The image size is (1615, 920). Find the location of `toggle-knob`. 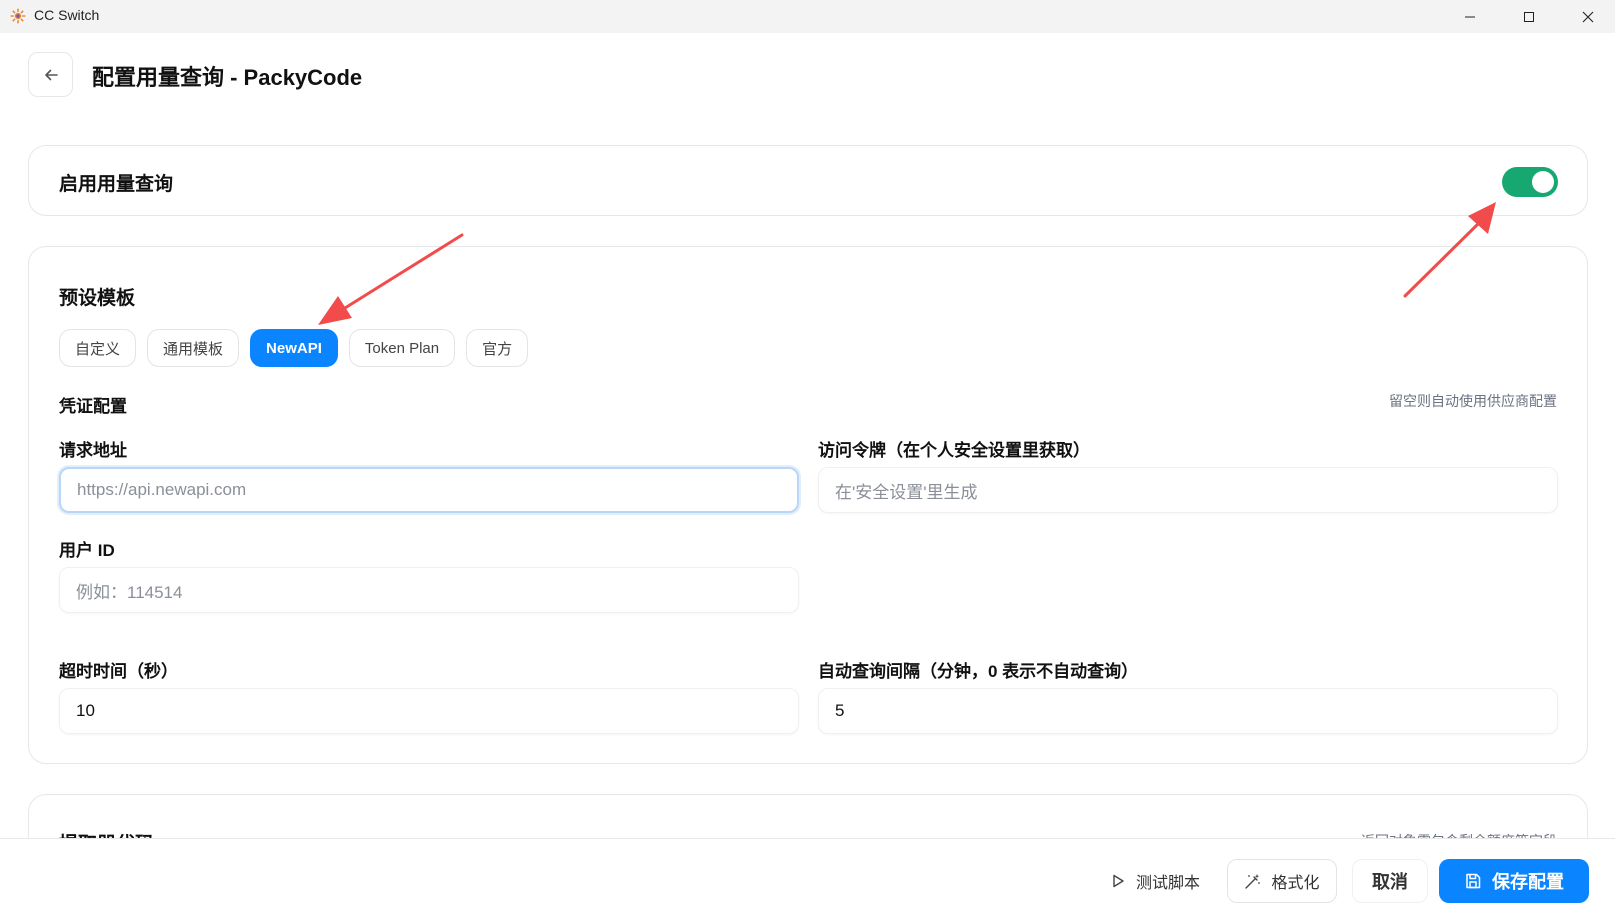

toggle-knob is located at coordinates (1543, 182).